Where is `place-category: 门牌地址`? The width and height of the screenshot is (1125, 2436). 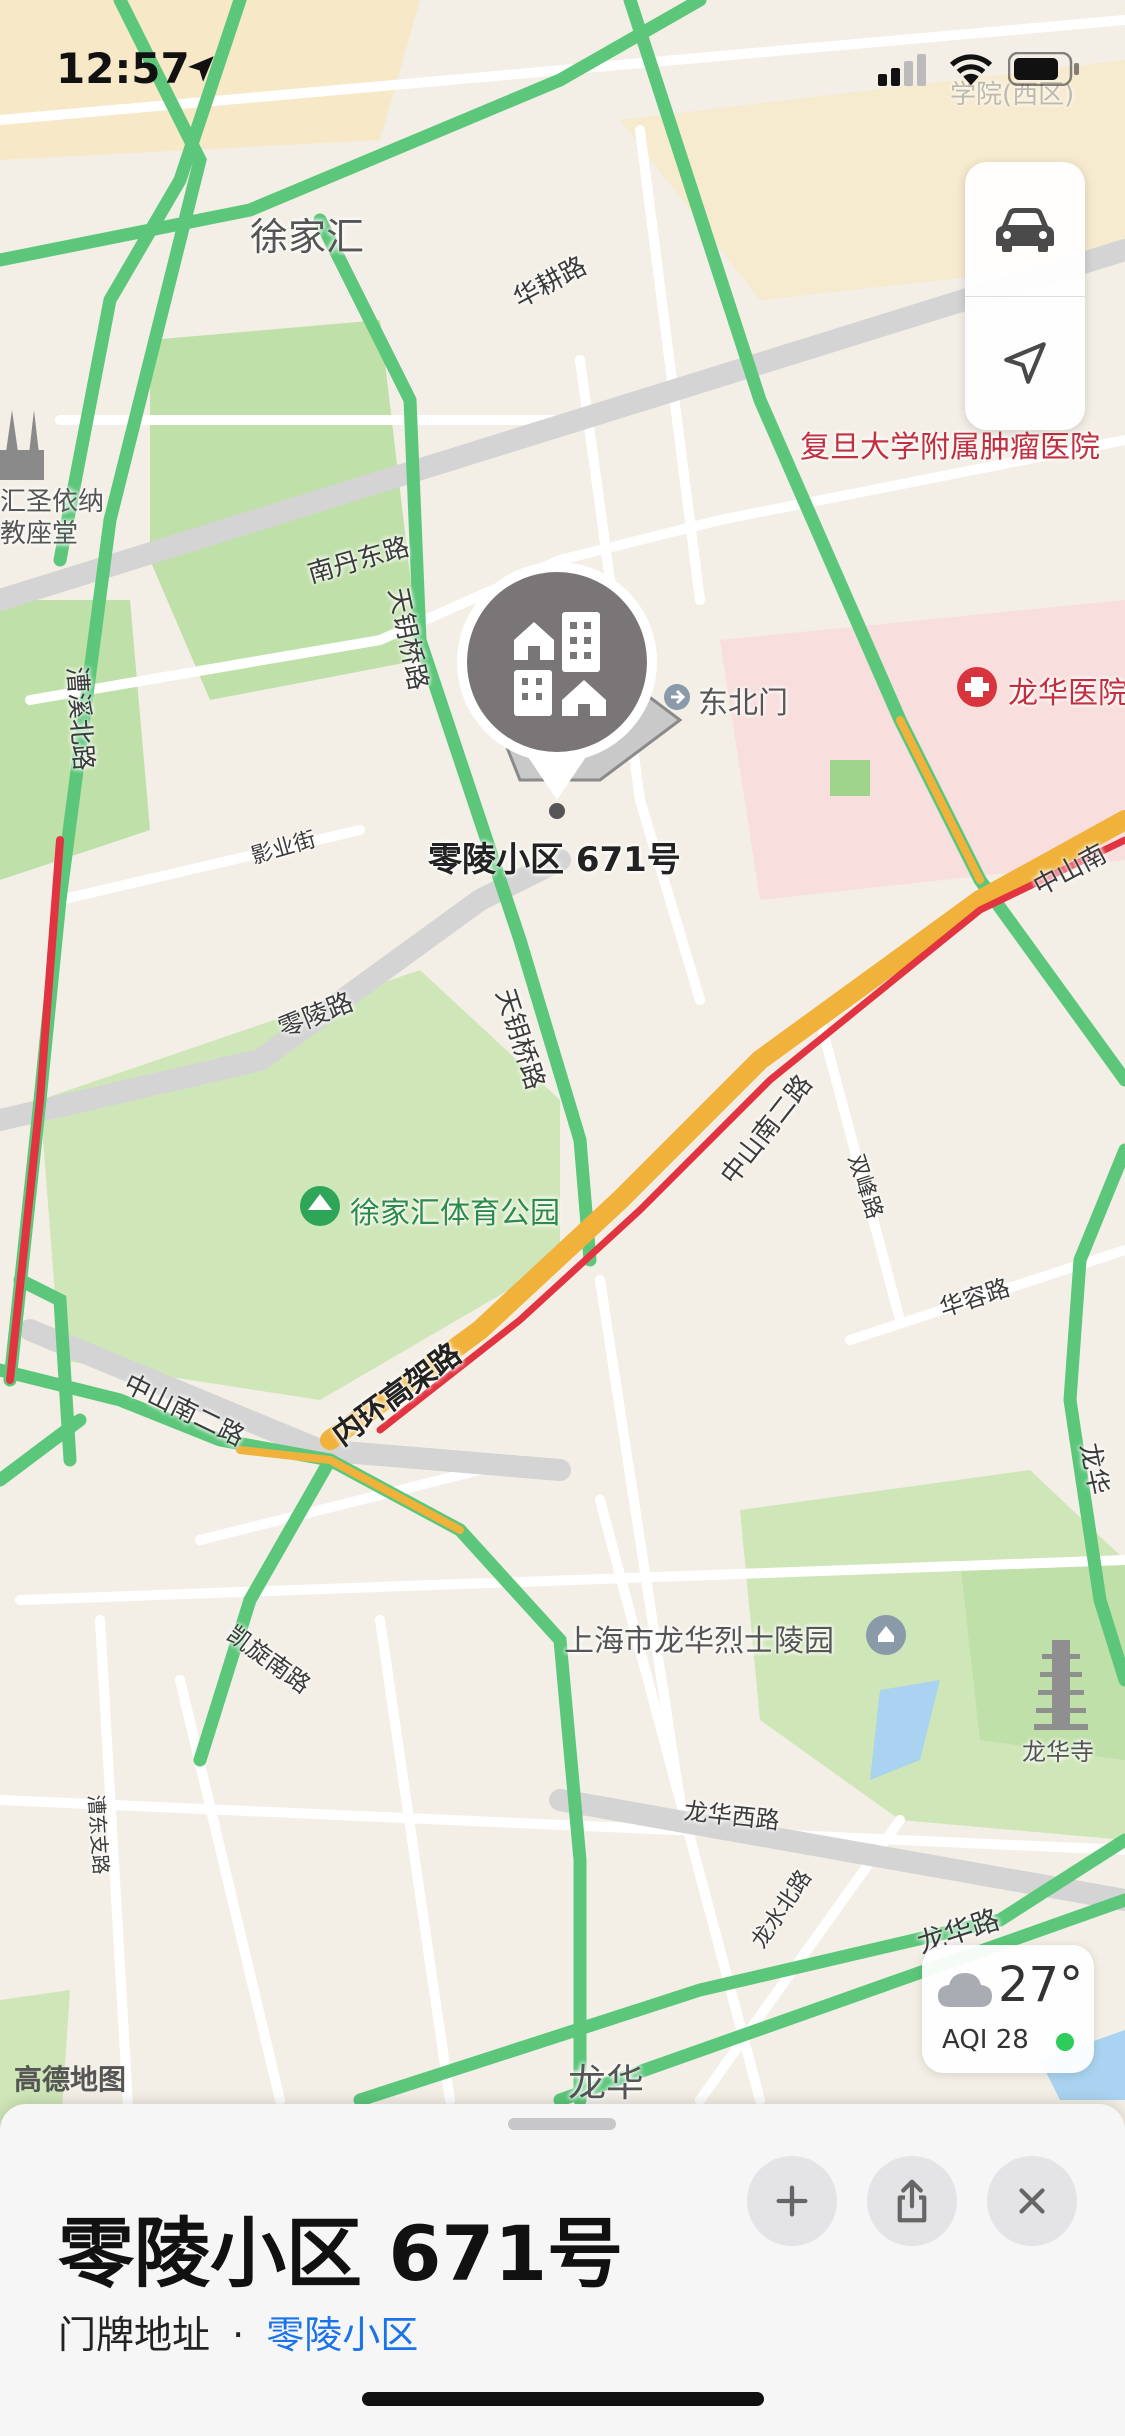
place-category: 门牌地址 is located at coordinates (134, 2335).